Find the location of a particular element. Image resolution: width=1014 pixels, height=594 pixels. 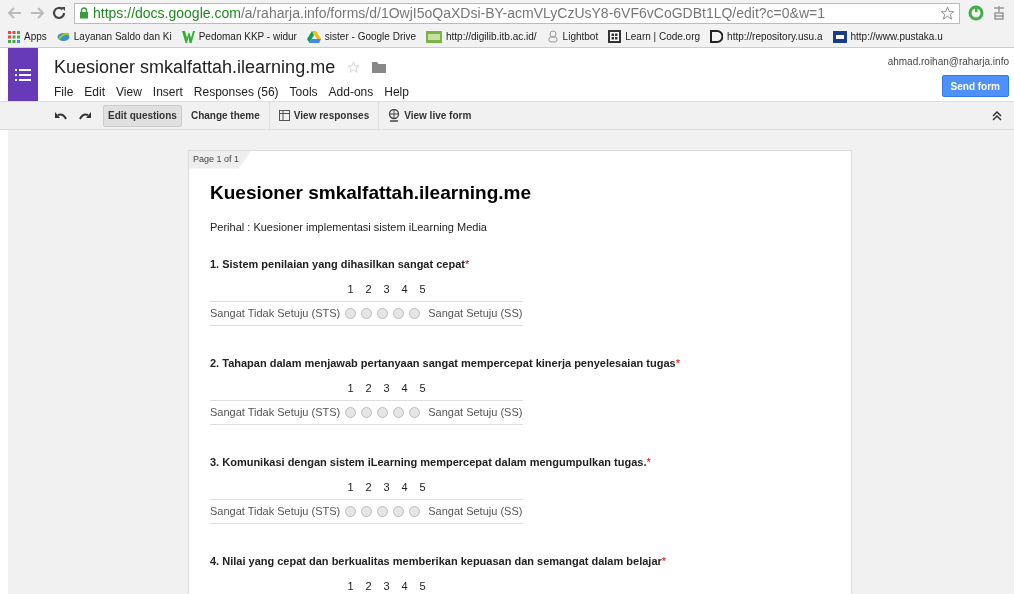

url-text: https://docs.google.com/a/raharja.info/forms/d/1OwjI5oQaXDsi-BY-acmVLyCzUsY8-6VF6vCoGDBt1LQ/edit?c=0&w=1 is located at coordinates (459, 13).